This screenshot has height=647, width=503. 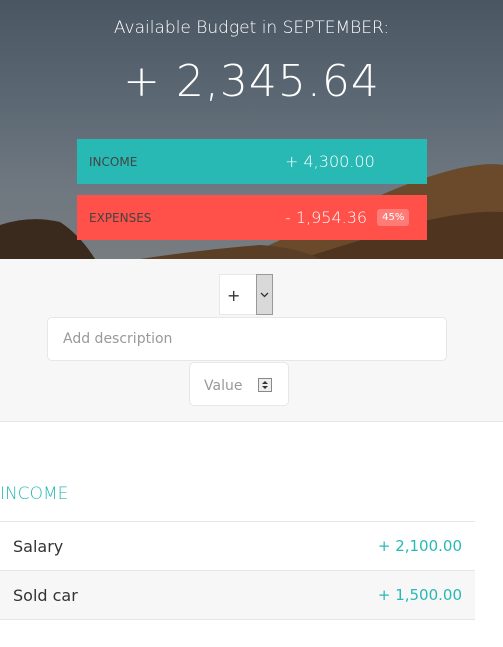 What do you see at coordinates (330, 161) in the screenshot?
I see `income-summary-value: + 4,300.00` at bounding box center [330, 161].